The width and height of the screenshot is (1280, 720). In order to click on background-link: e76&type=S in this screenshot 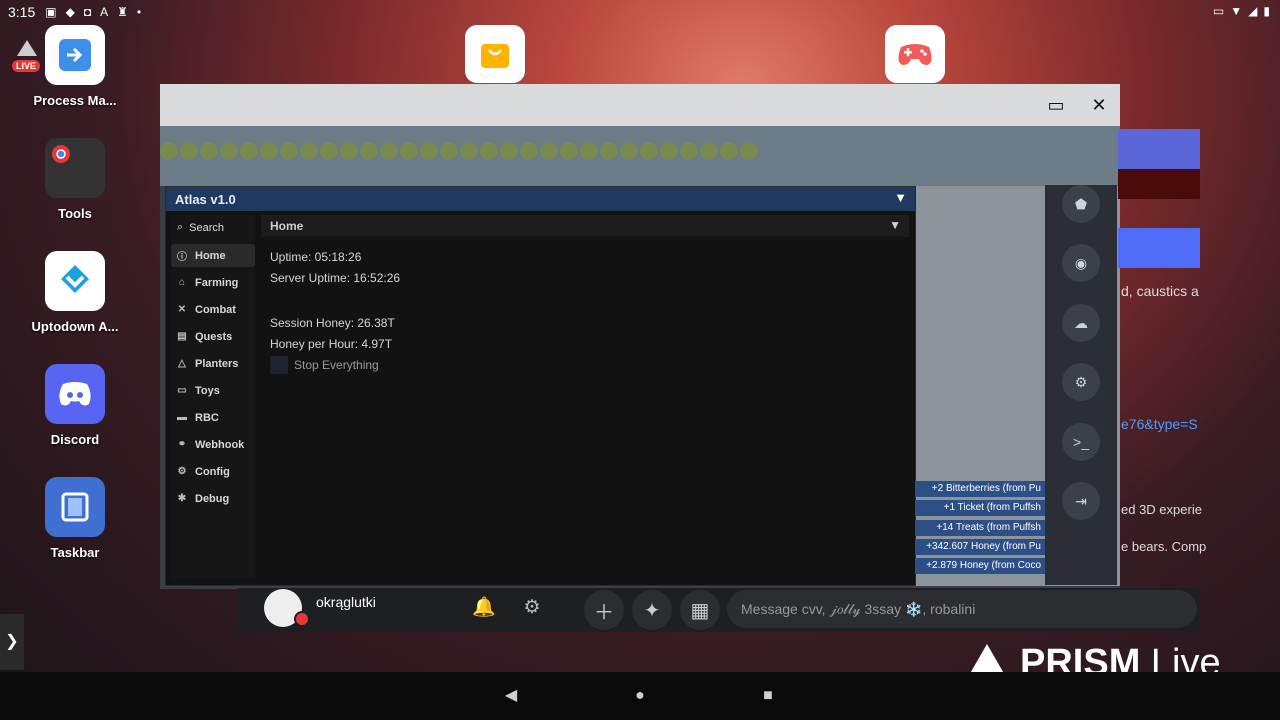, I will do `click(1159, 424)`.